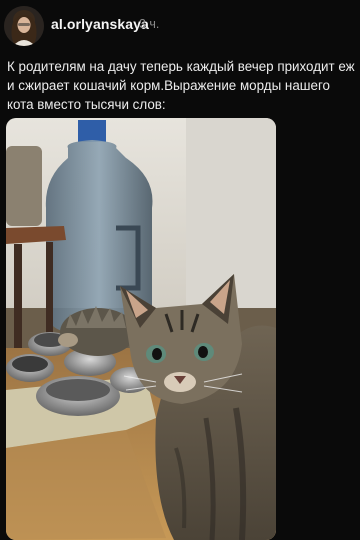 The image size is (360, 540). I want to click on username: al.orlyanskaya, so click(100, 24).